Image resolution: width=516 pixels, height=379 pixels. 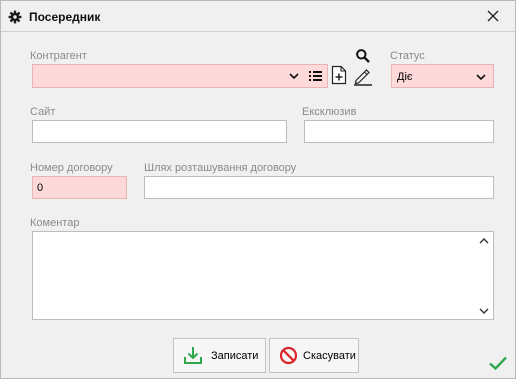 I want to click on contract-path-field, so click(x=319, y=187).